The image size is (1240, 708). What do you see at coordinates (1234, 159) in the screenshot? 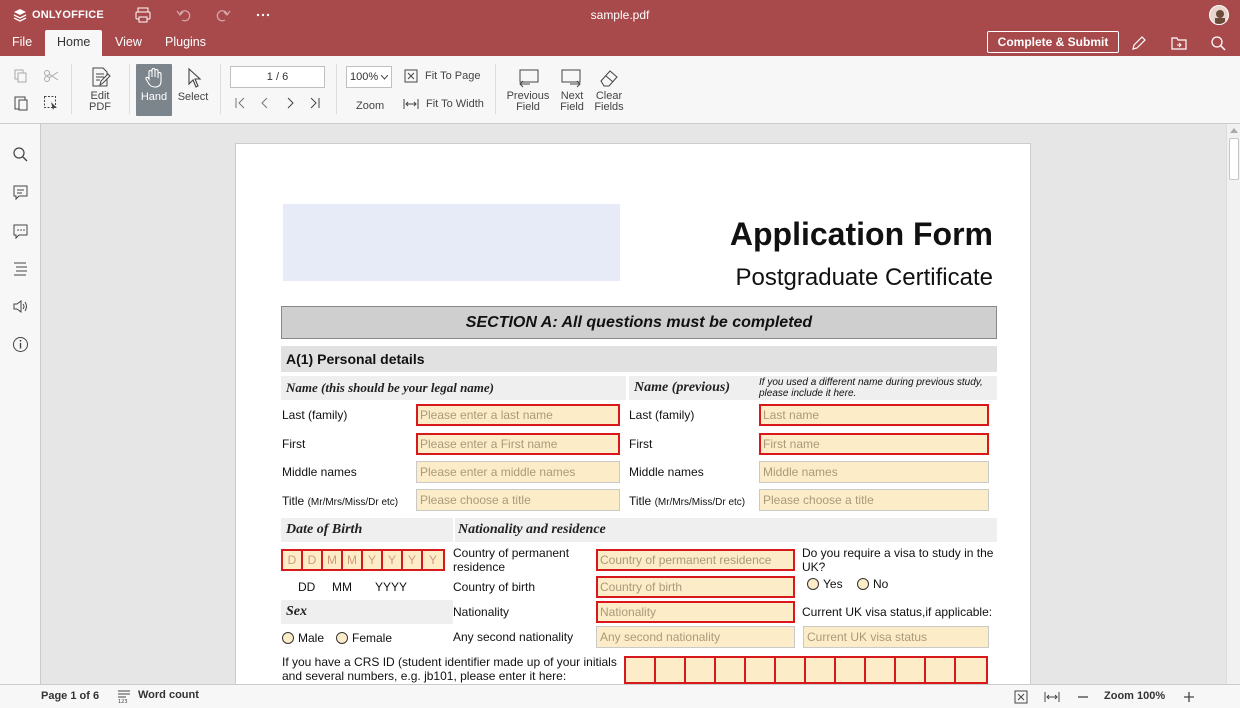
I see `scrollbar-thumb` at bounding box center [1234, 159].